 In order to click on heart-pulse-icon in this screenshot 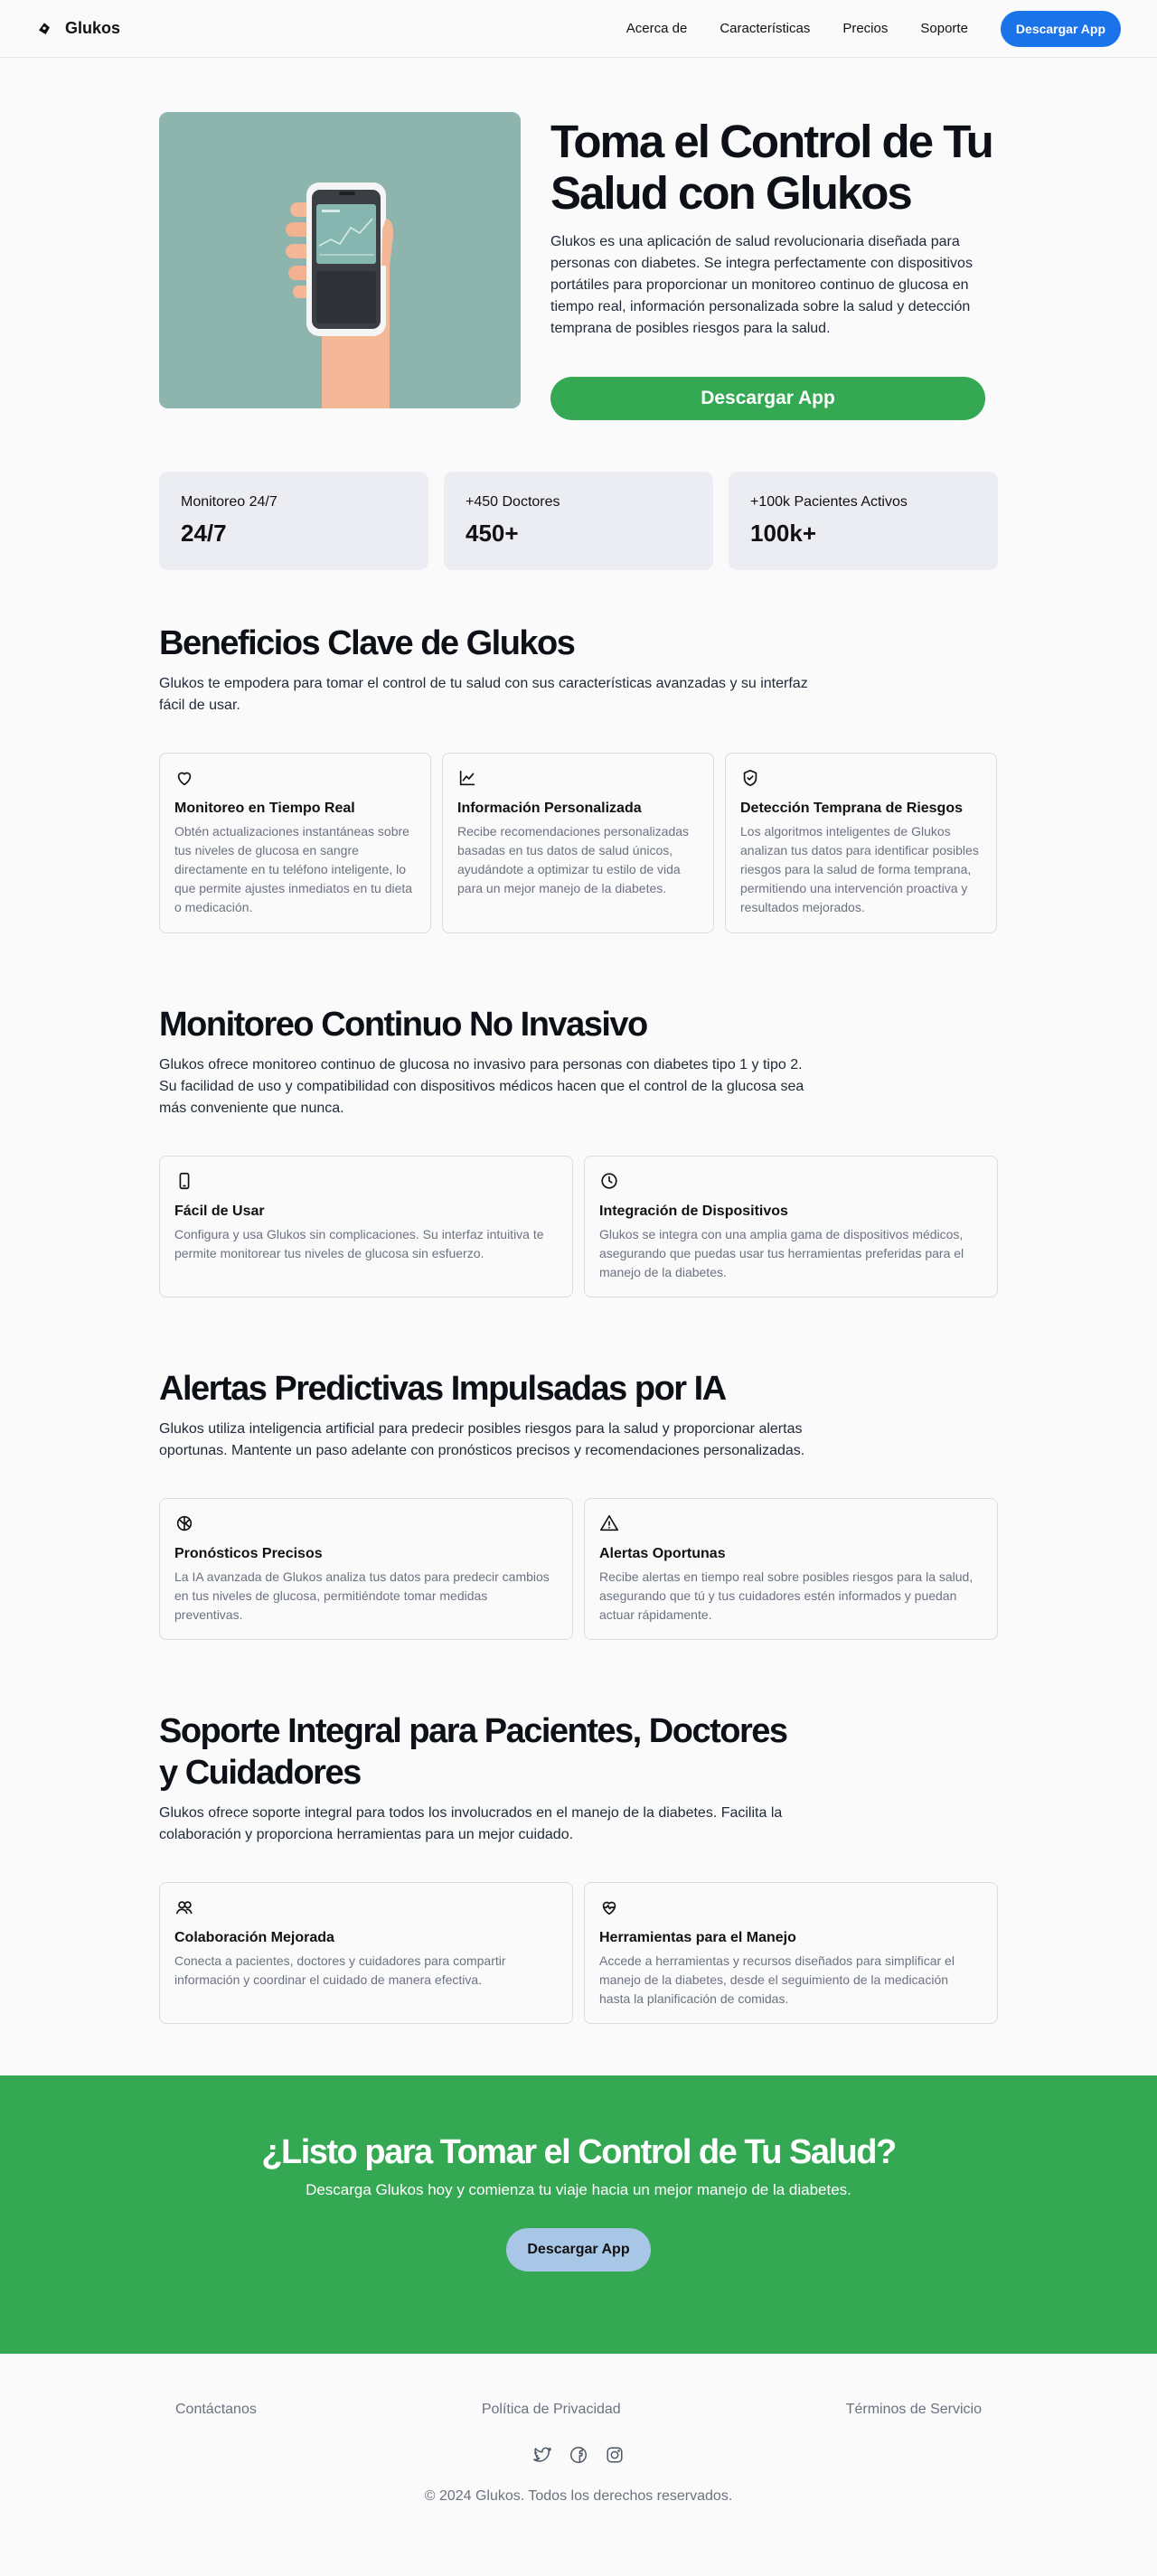, I will do `click(609, 1907)`.